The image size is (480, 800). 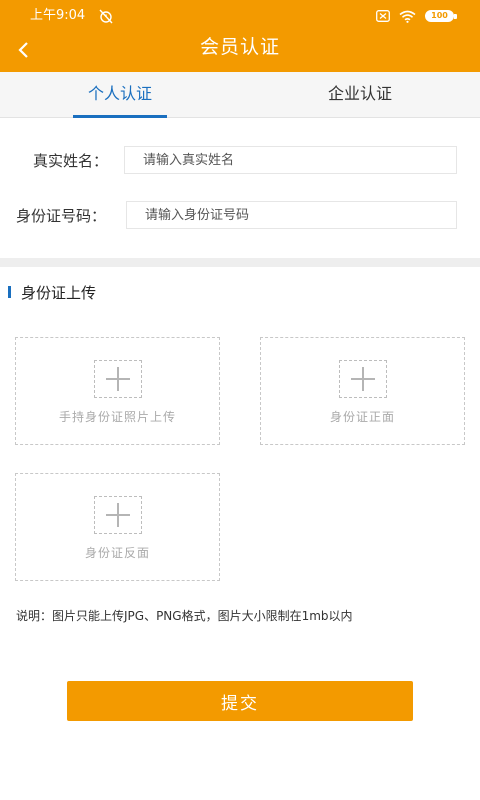 I want to click on form-row-name: 真实姓名：, so click(x=240, y=161).